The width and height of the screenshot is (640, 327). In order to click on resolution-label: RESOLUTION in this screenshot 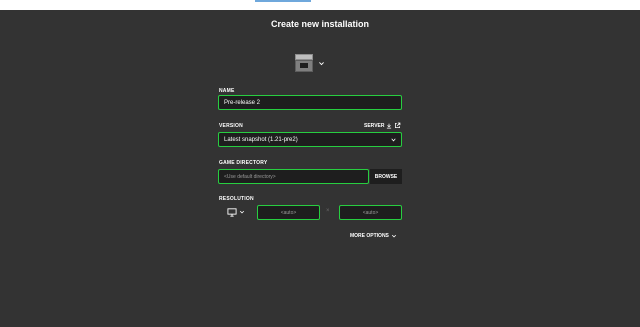, I will do `click(236, 199)`.